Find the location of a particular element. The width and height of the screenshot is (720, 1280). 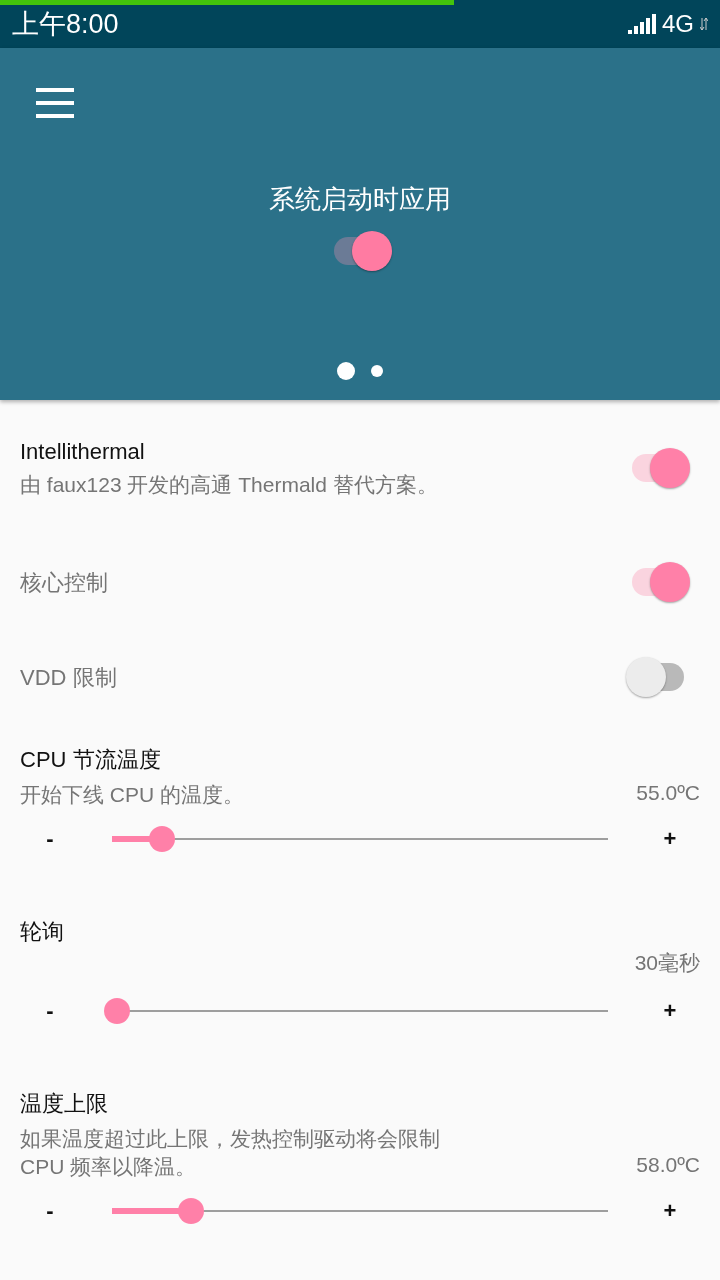

data-arrows-icon is located at coordinates (704, 24).